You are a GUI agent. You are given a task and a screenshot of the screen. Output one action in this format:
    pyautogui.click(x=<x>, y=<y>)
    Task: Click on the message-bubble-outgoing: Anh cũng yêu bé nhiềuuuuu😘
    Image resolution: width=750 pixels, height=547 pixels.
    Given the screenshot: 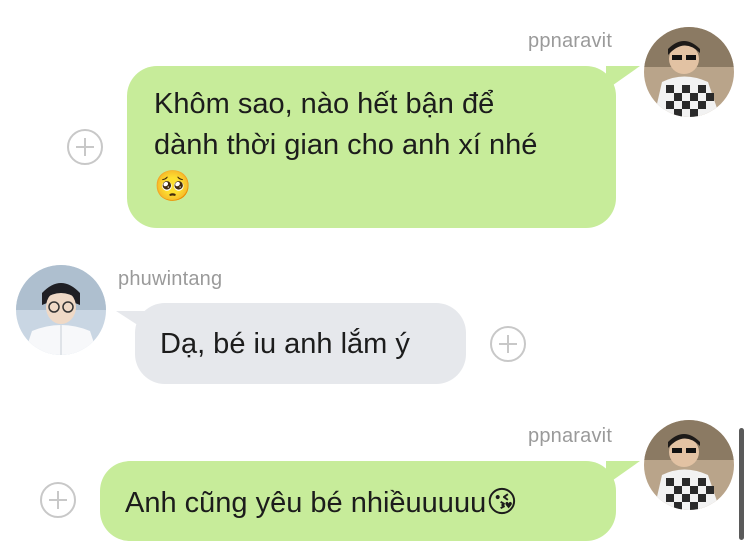 What is the action you would take?
    pyautogui.click(x=358, y=501)
    